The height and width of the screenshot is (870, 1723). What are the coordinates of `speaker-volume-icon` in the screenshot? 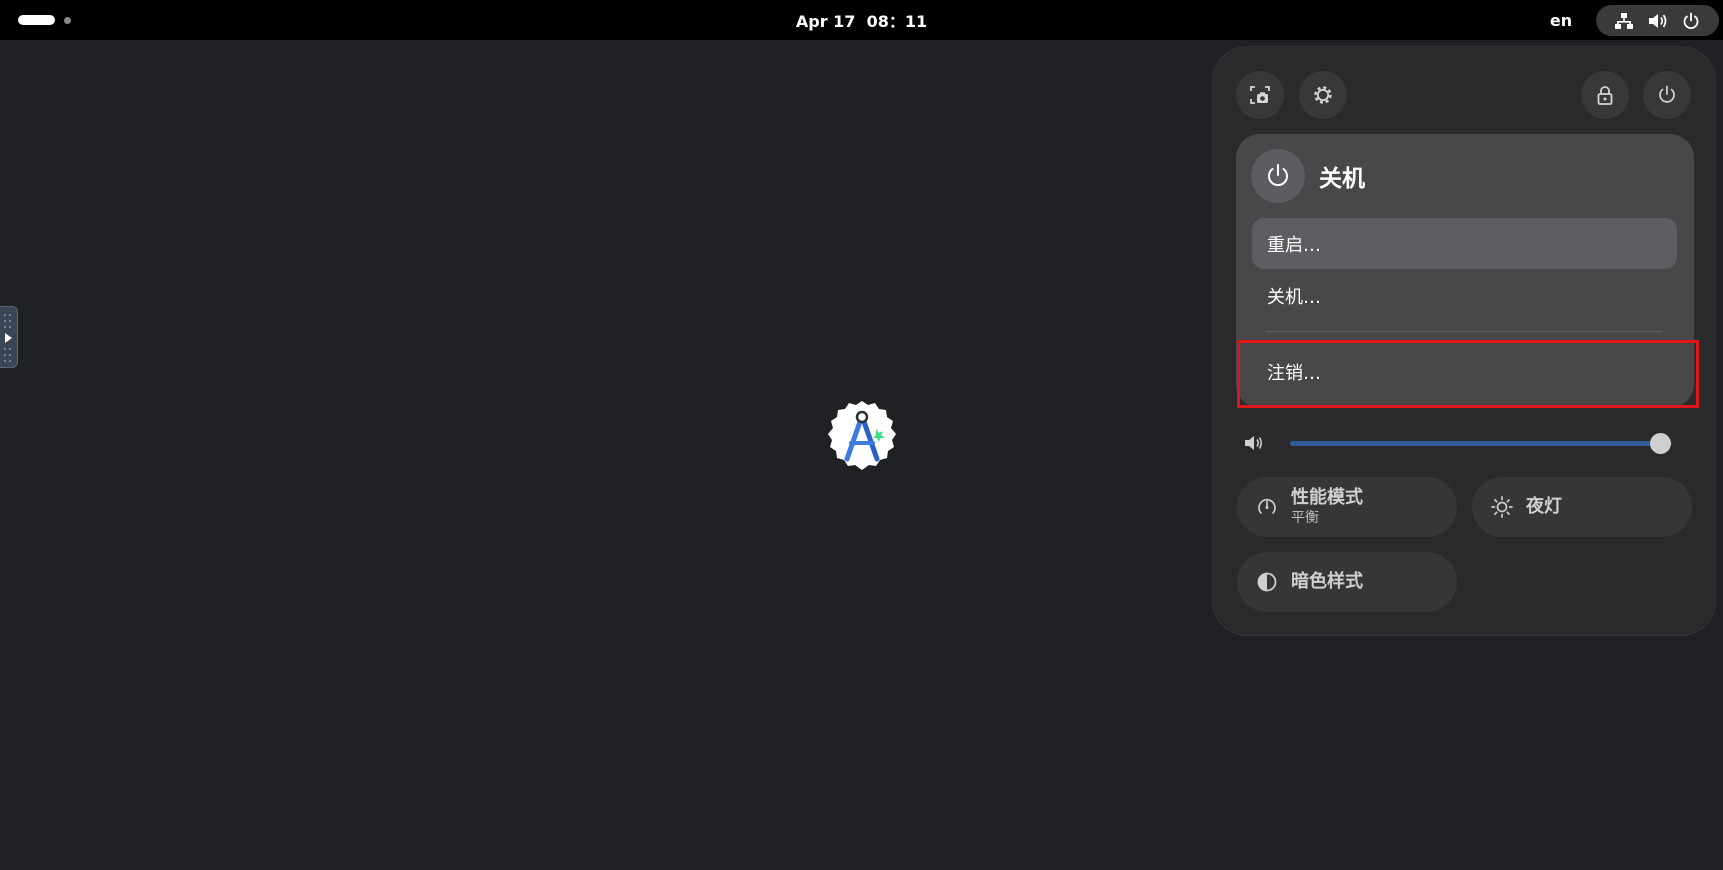 It's located at (1658, 21).